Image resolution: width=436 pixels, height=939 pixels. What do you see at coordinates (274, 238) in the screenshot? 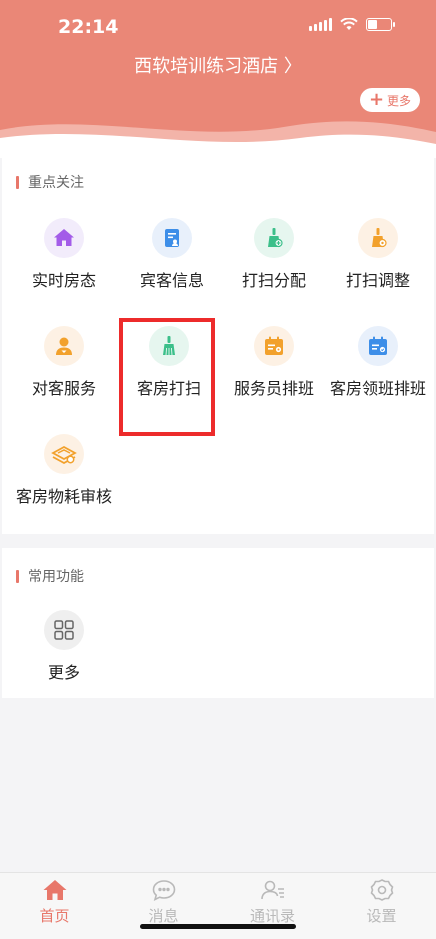
I see `broom-assign-icon` at bounding box center [274, 238].